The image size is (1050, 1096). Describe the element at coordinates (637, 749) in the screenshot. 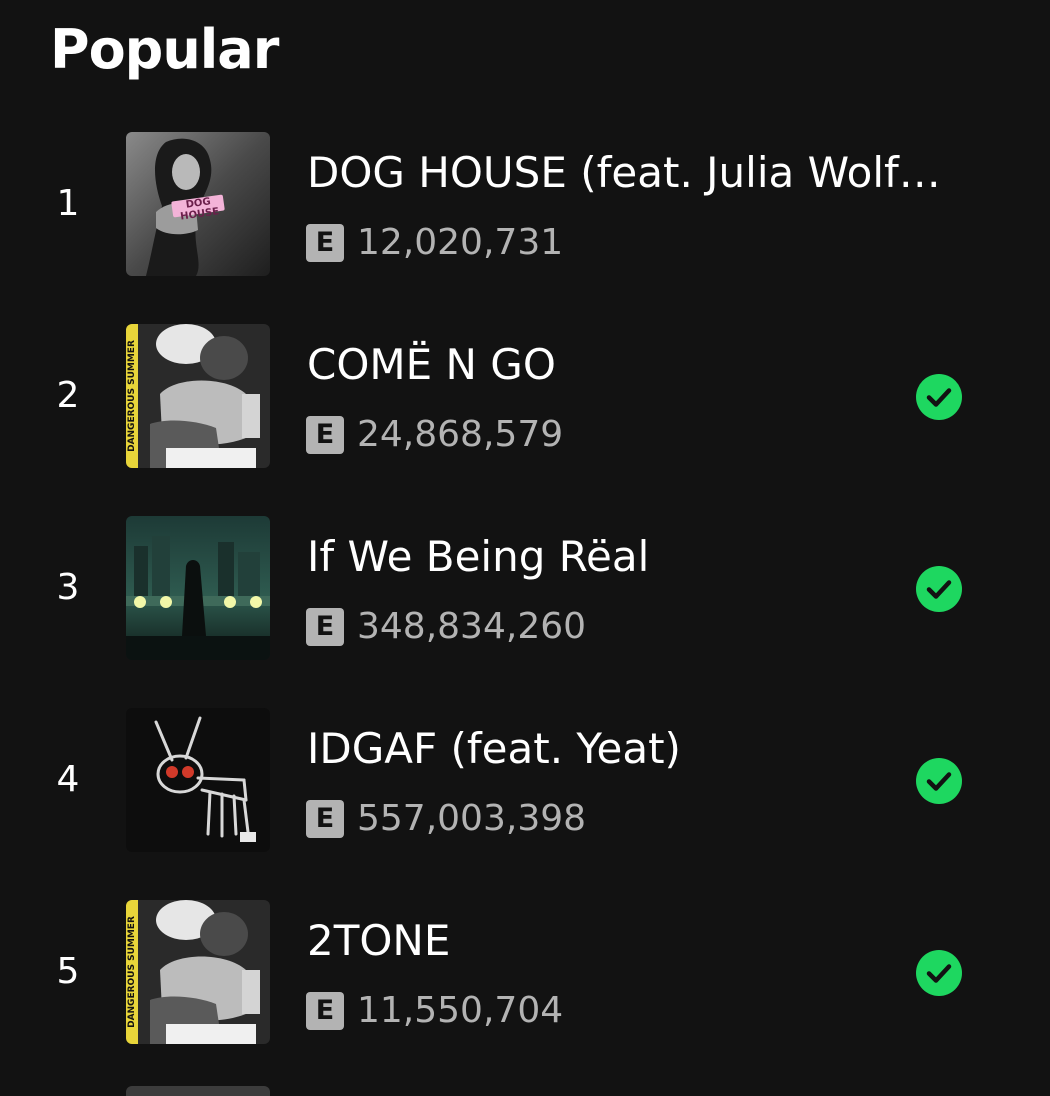

I see `track-title: IDGAF (feat. Yeat)` at that location.